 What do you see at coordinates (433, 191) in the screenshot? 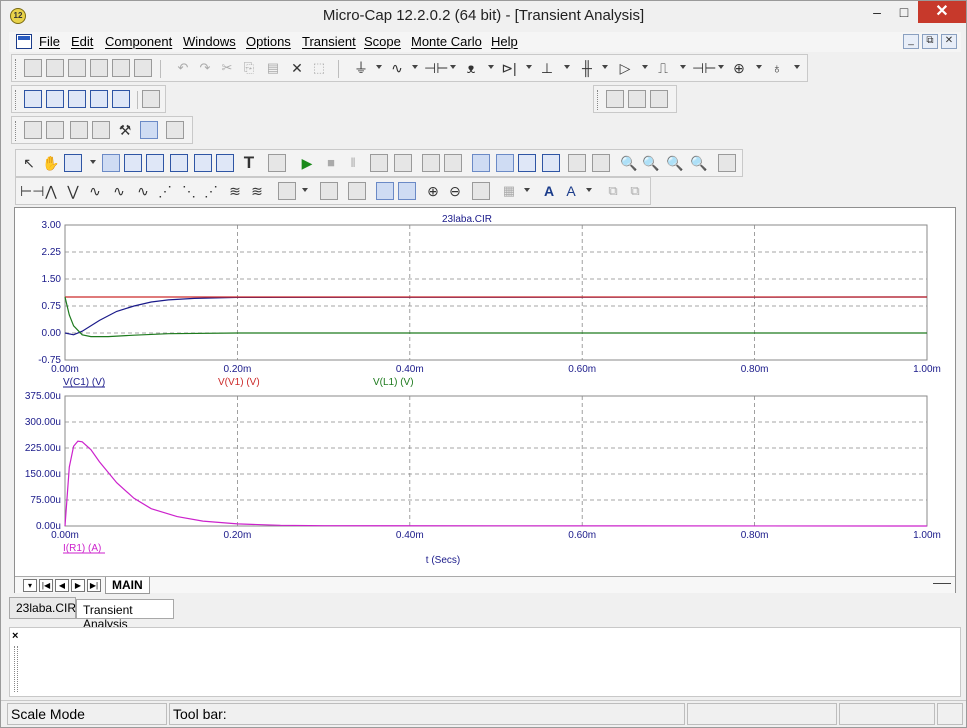
I see `zoom-in-icon: ⊕` at bounding box center [433, 191].